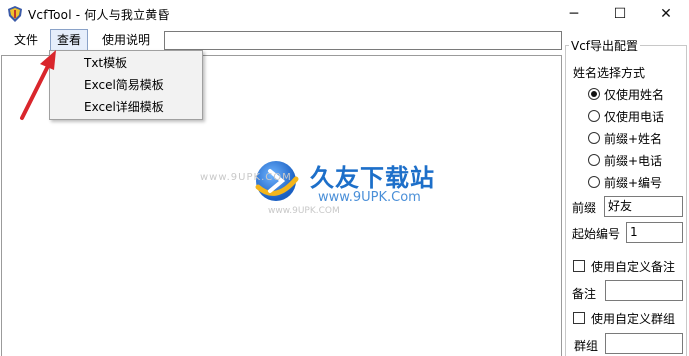  I want to click on maximize-button: ☐, so click(620, 14).